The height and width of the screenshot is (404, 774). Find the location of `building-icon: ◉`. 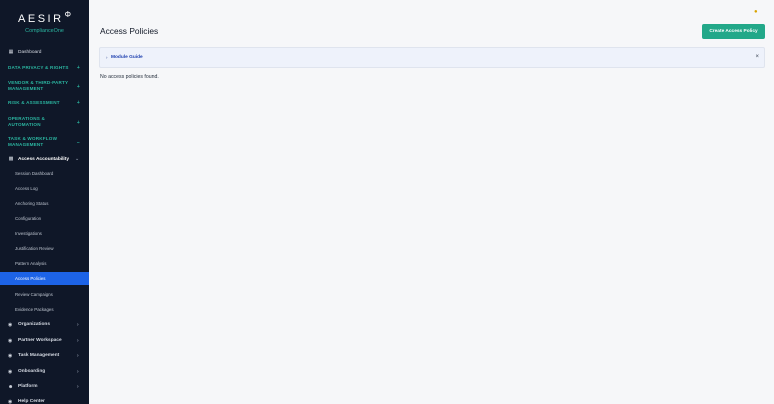

building-icon: ◉ is located at coordinates (10, 325).